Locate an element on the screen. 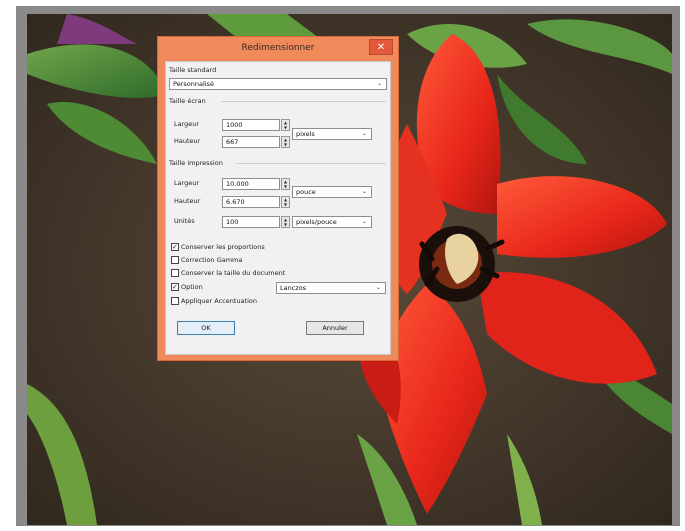  gamma-correction-label: Correction Gamma is located at coordinates (212, 260).